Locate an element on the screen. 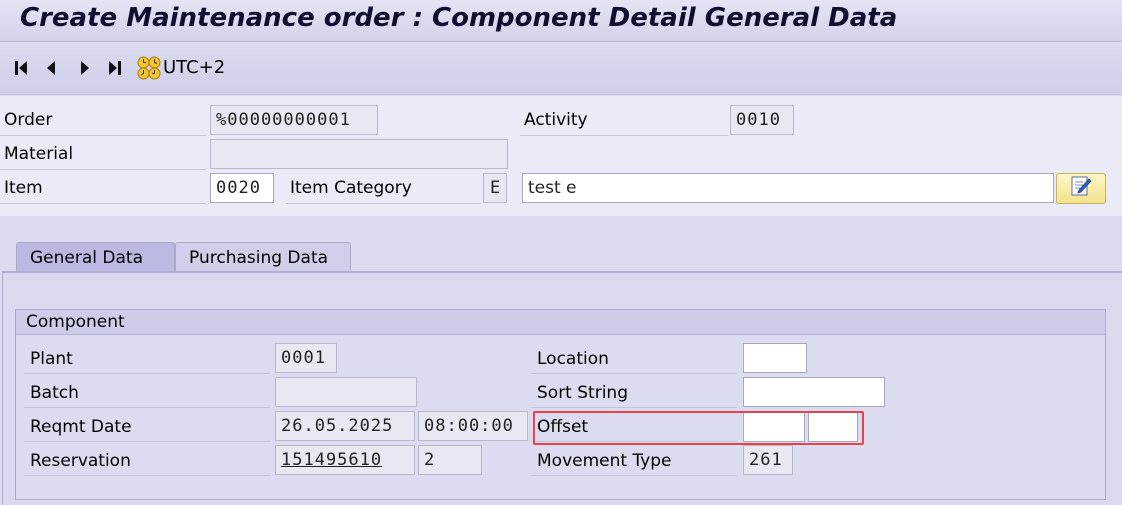  batch-field is located at coordinates (346, 392).